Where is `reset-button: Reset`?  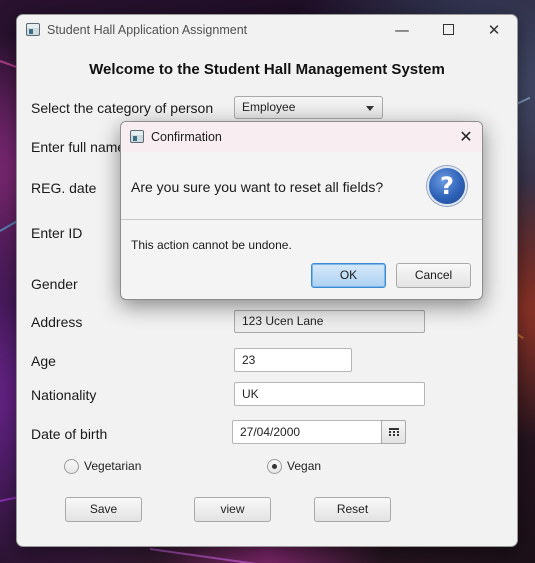
reset-button: Reset is located at coordinates (352, 509).